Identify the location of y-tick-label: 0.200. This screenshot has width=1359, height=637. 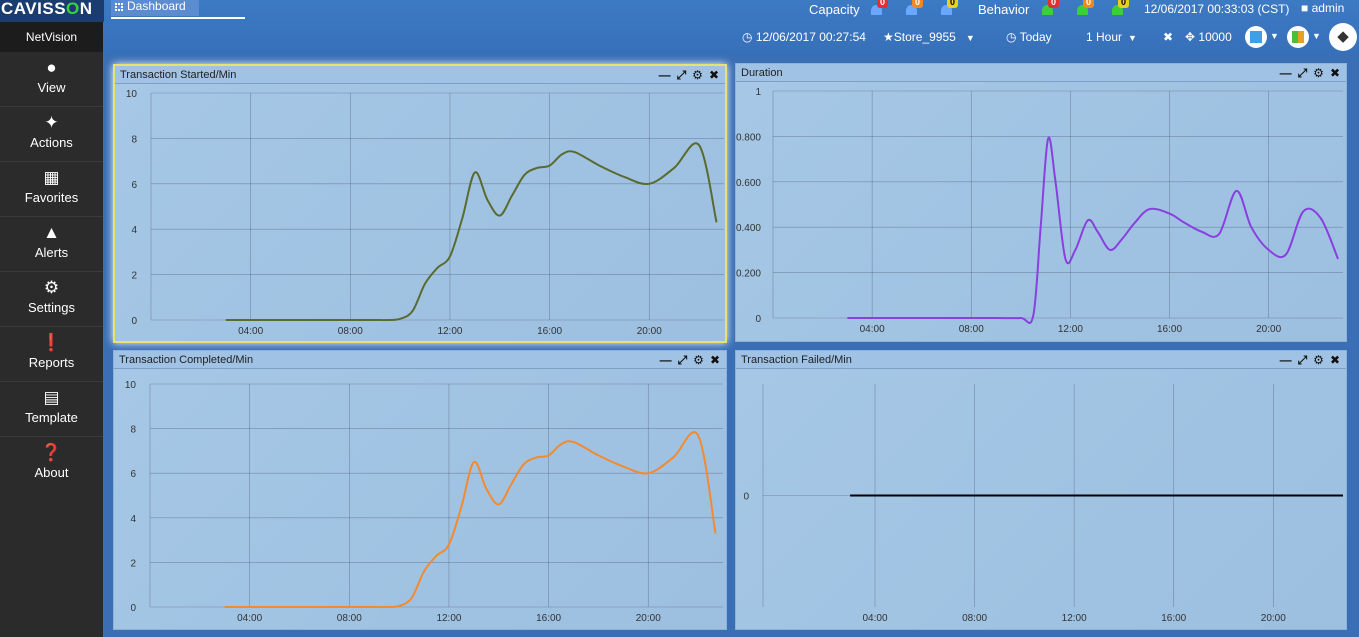
(748, 274).